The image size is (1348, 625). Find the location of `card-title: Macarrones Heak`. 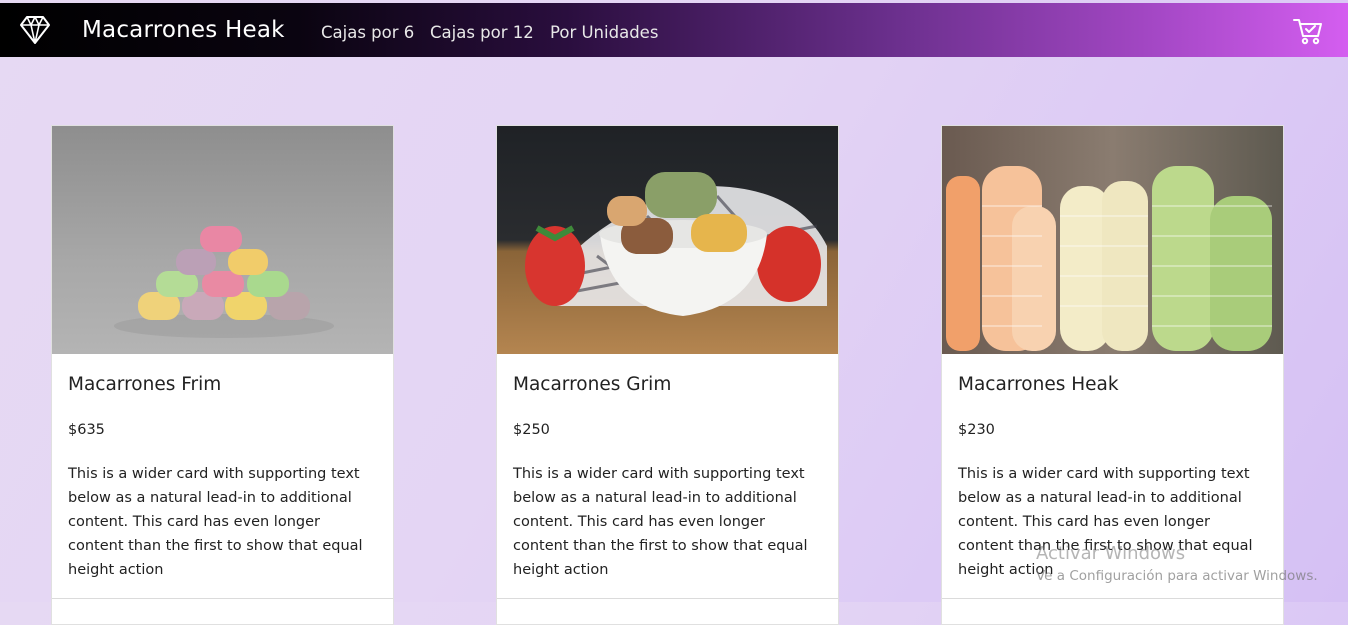

card-title: Macarrones Heak is located at coordinates (1038, 384).